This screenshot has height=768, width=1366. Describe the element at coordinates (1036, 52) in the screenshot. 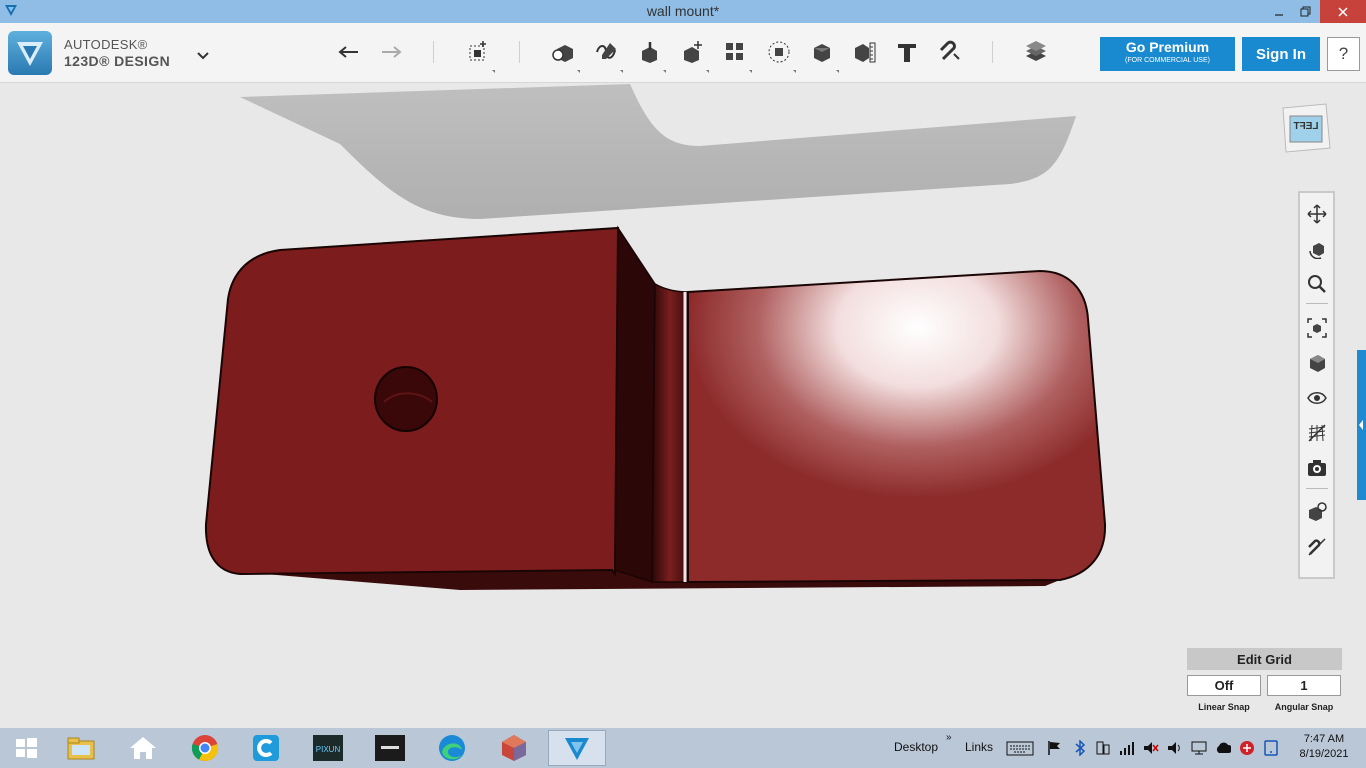

I see `material-icon` at that location.